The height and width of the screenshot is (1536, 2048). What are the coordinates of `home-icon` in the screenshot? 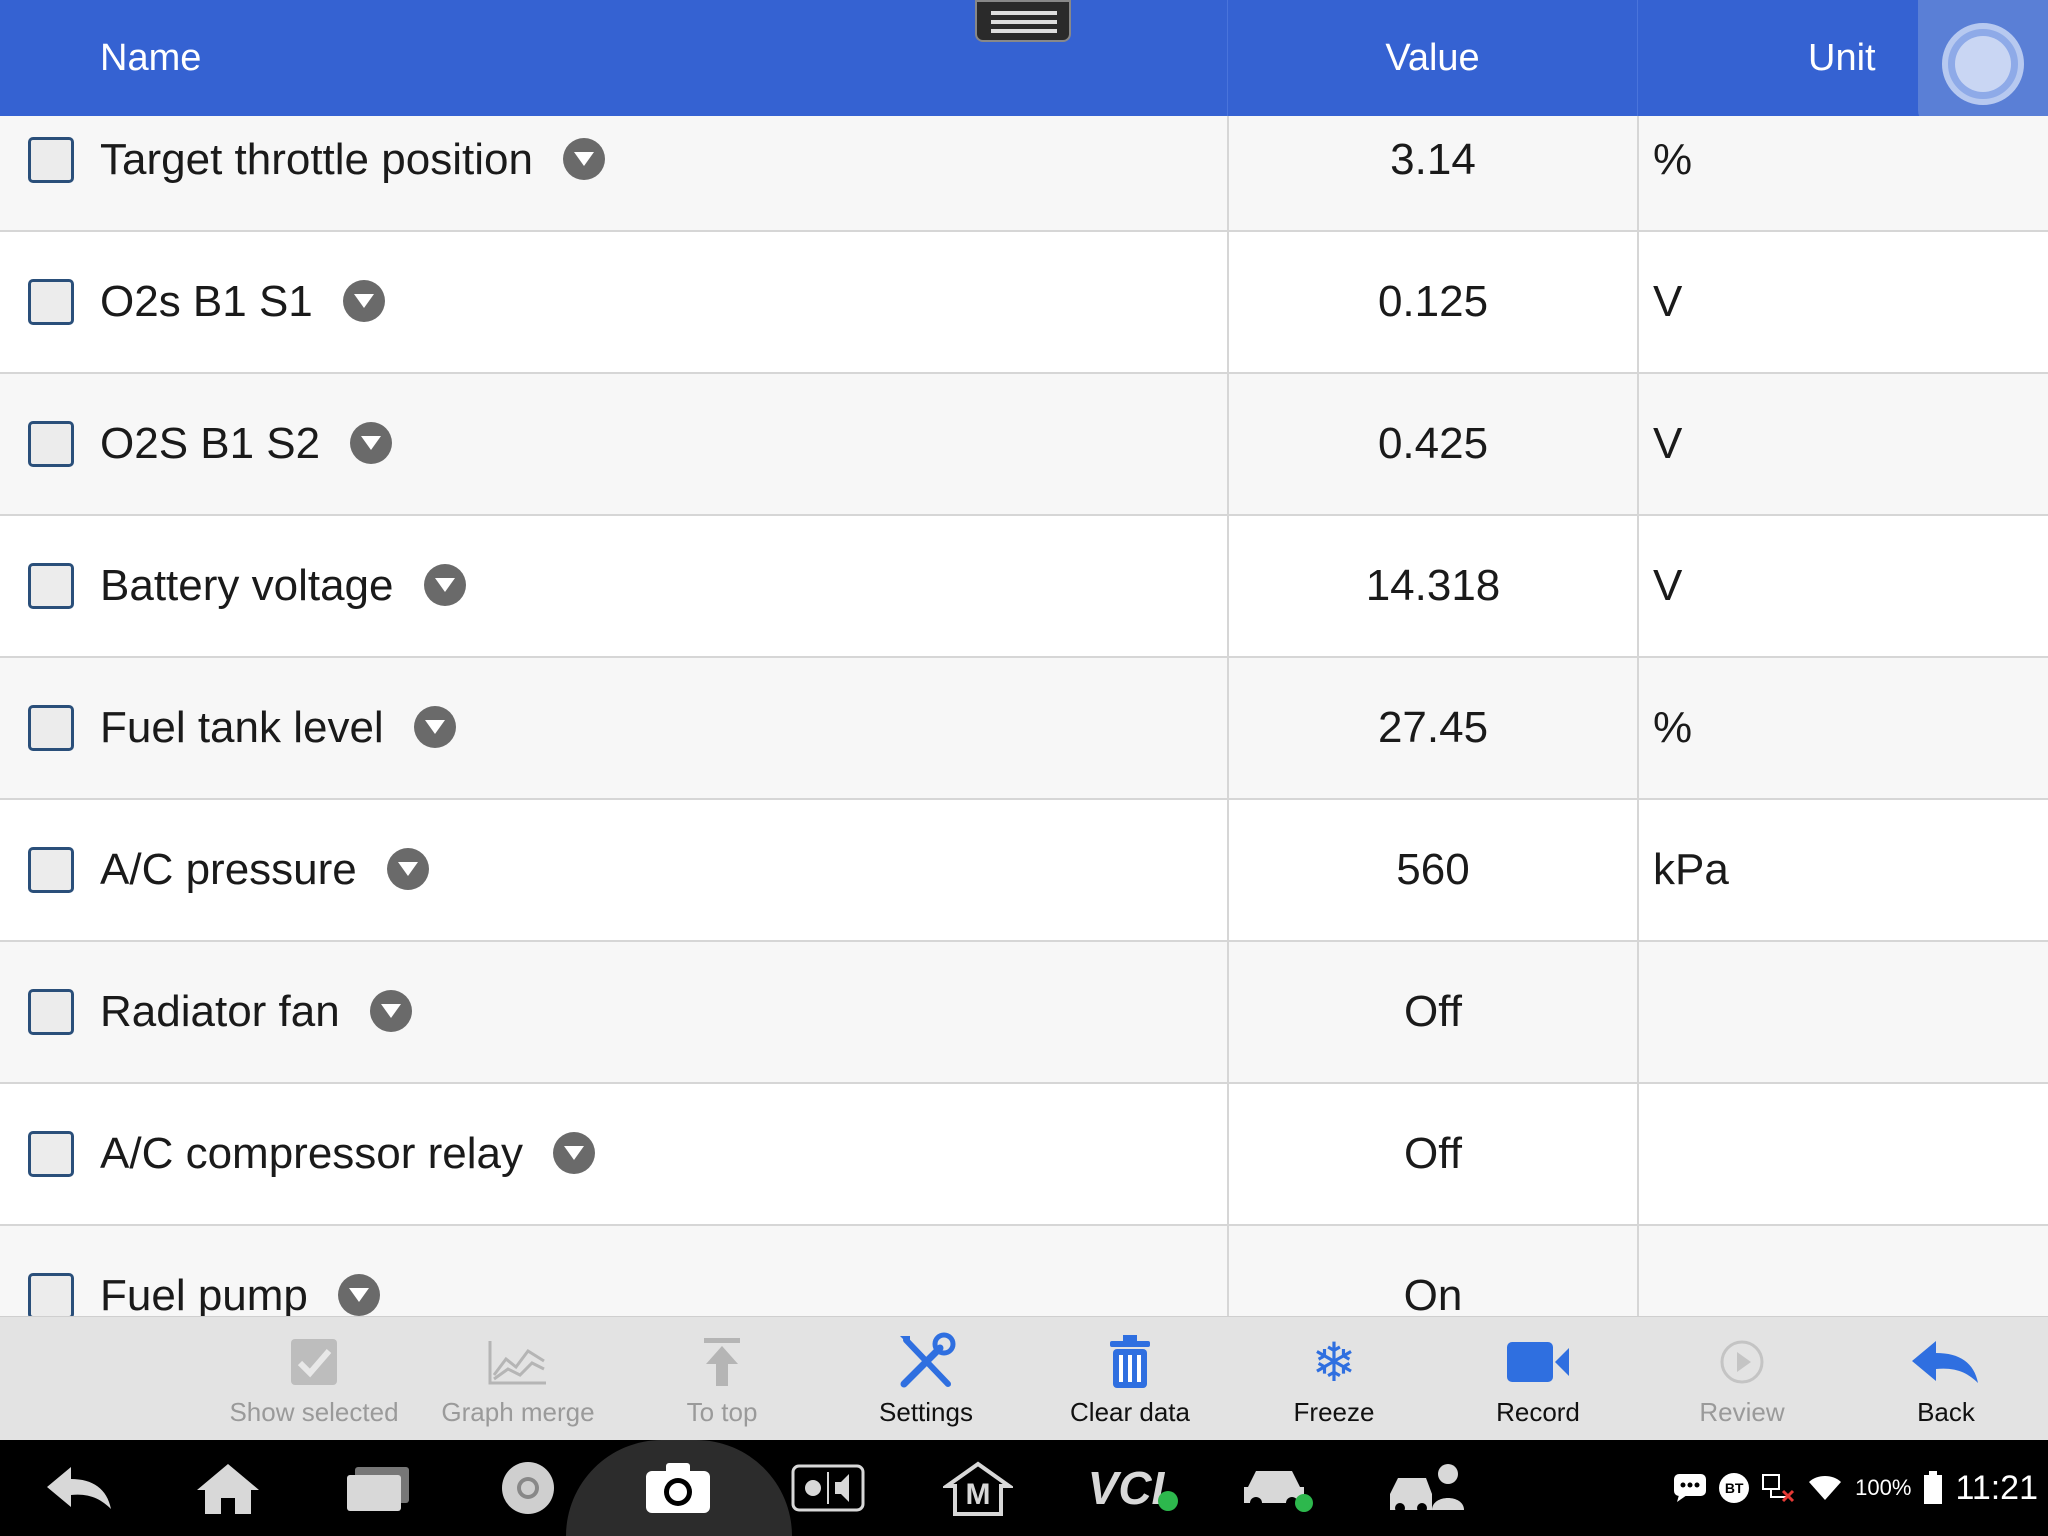 It's located at (228, 1489).